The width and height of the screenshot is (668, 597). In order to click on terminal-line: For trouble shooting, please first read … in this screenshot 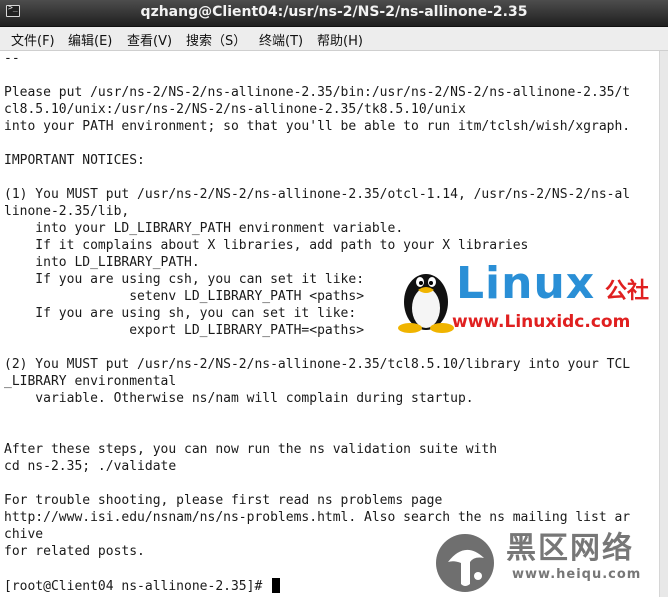, I will do `click(223, 500)`.